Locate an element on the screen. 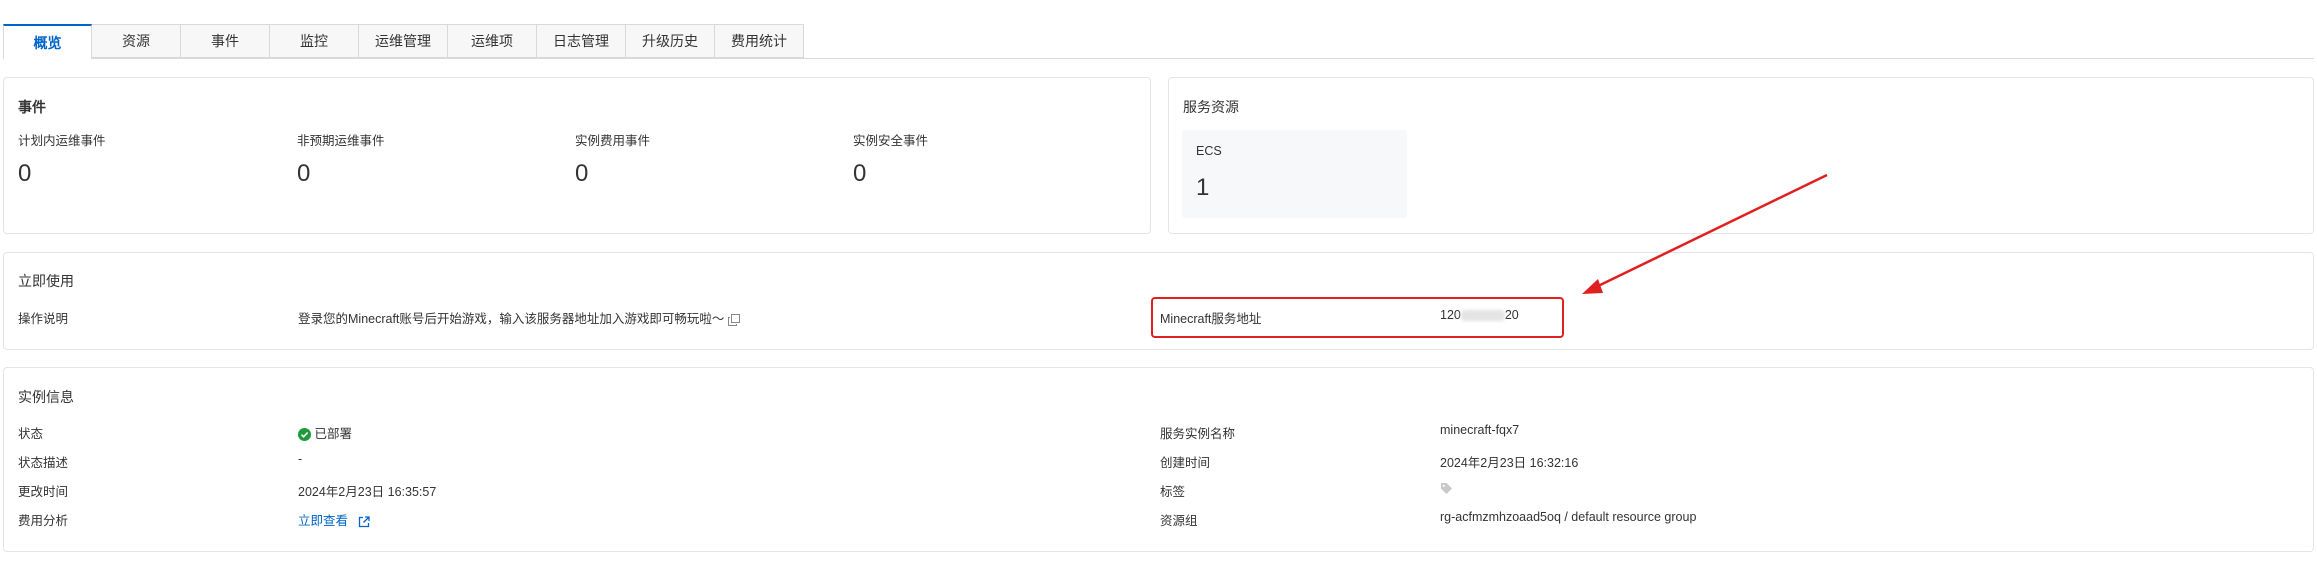 This screenshot has width=2317, height=565. status-desc-label: 状态描述 is located at coordinates (43, 463).